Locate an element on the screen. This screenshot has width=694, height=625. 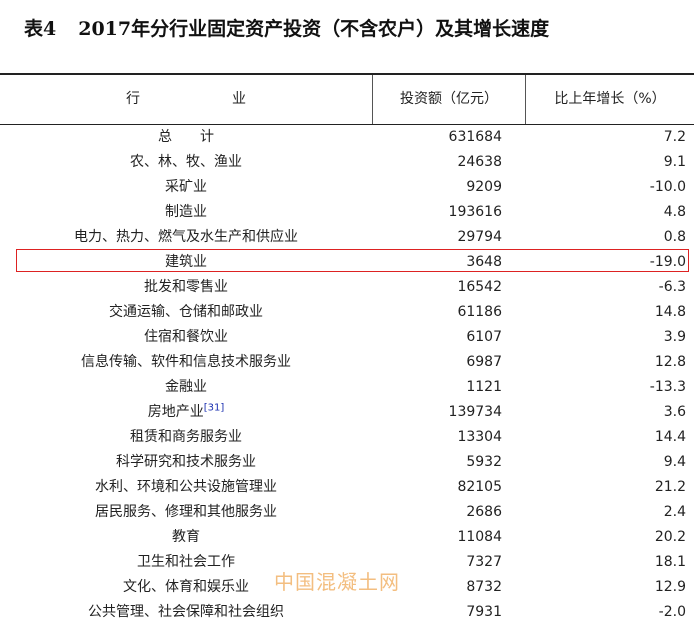
growth-value: 3.9 is located at coordinates (674, 337).